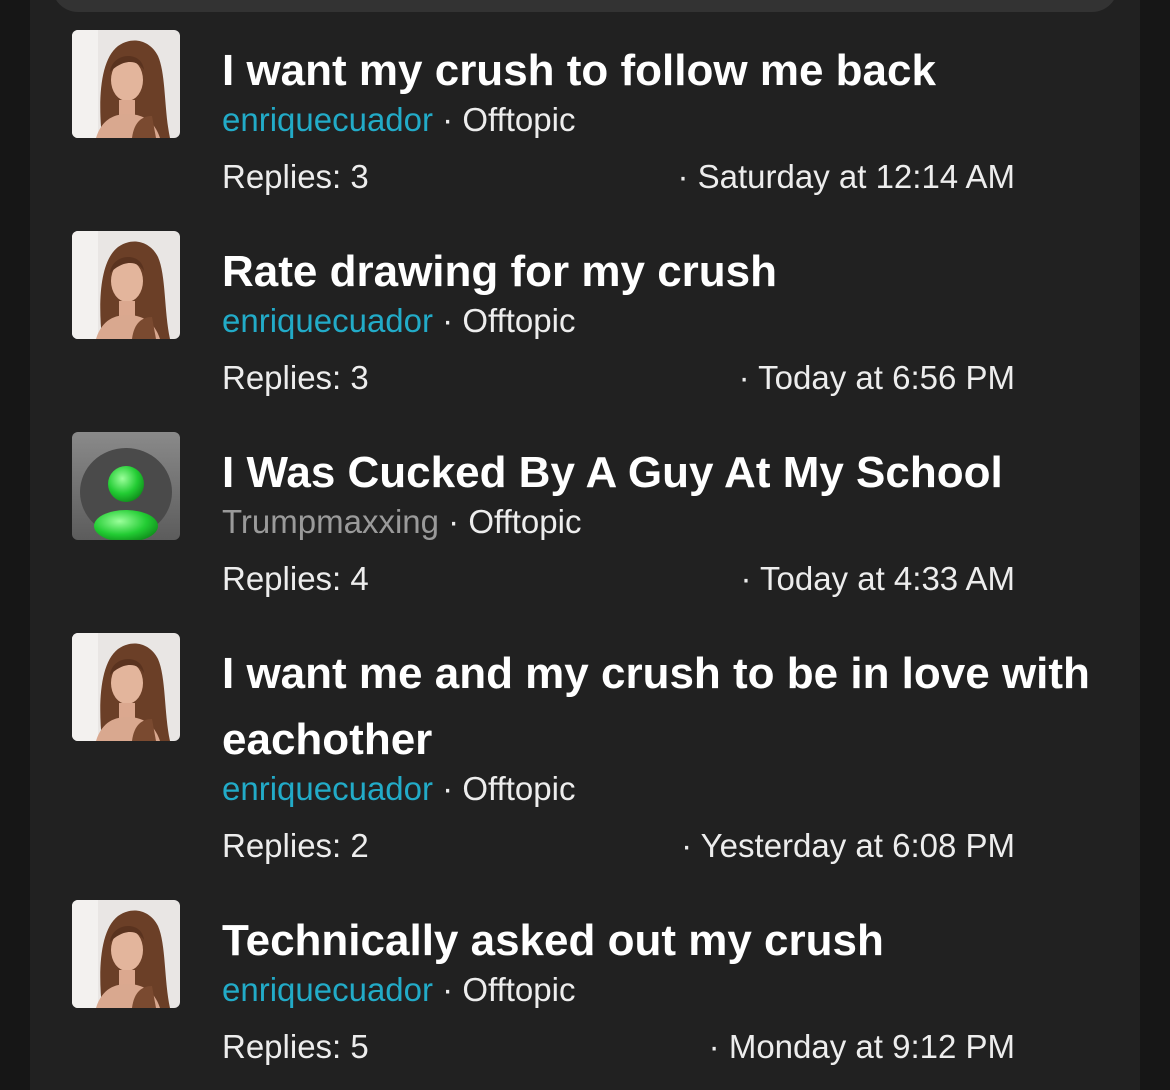 The width and height of the screenshot is (1170, 1090). What do you see at coordinates (662, 473) in the screenshot?
I see `thread-title: I Was Cucked By A Guy At My School` at bounding box center [662, 473].